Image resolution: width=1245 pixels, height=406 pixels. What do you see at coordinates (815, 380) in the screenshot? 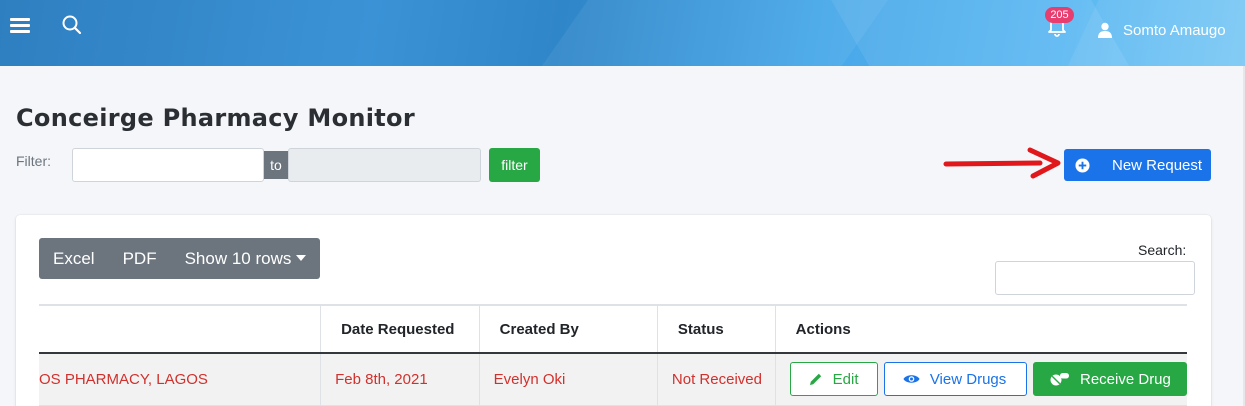
I see `pencil-icon` at bounding box center [815, 380].